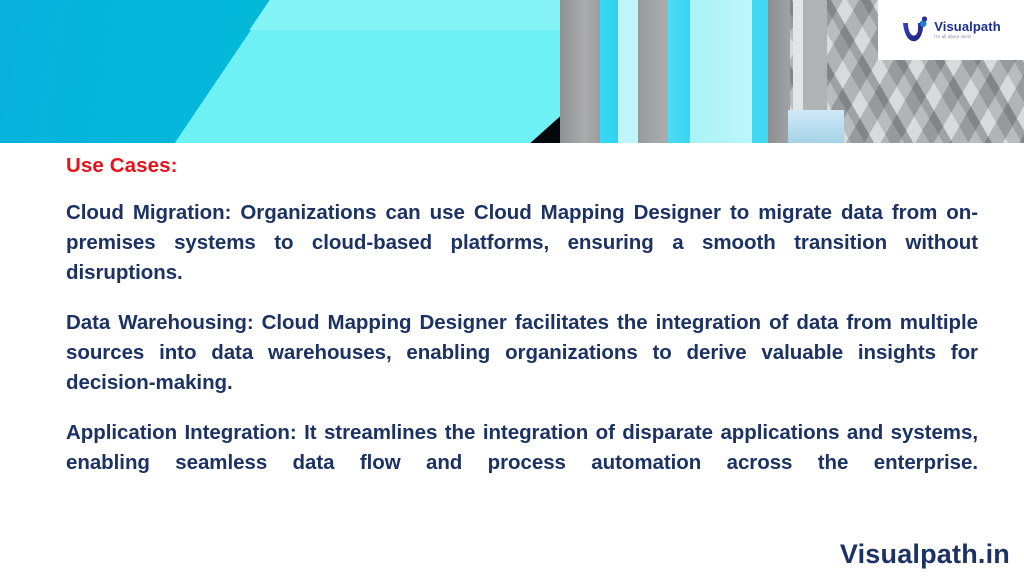 The height and width of the screenshot is (576, 1024). What do you see at coordinates (924, 554) in the screenshot?
I see `footer-brand: Visualpath.in` at bounding box center [924, 554].